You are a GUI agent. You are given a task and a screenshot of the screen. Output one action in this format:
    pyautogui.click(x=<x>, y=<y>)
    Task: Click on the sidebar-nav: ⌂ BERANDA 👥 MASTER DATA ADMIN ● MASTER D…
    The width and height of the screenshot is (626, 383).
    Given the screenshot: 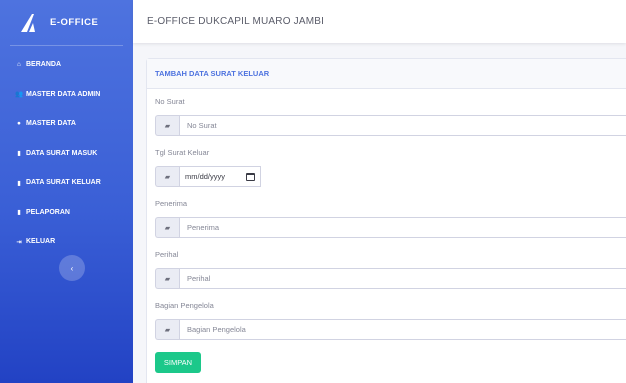 What is the action you would take?
    pyautogui.click(x=66, y=151)
    